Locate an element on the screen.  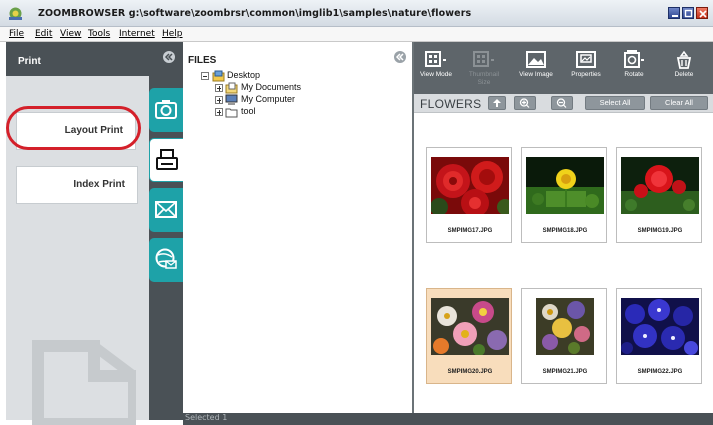
thumbnail-item: SMPIMG18.JPG is located at coordinates (564, 195).